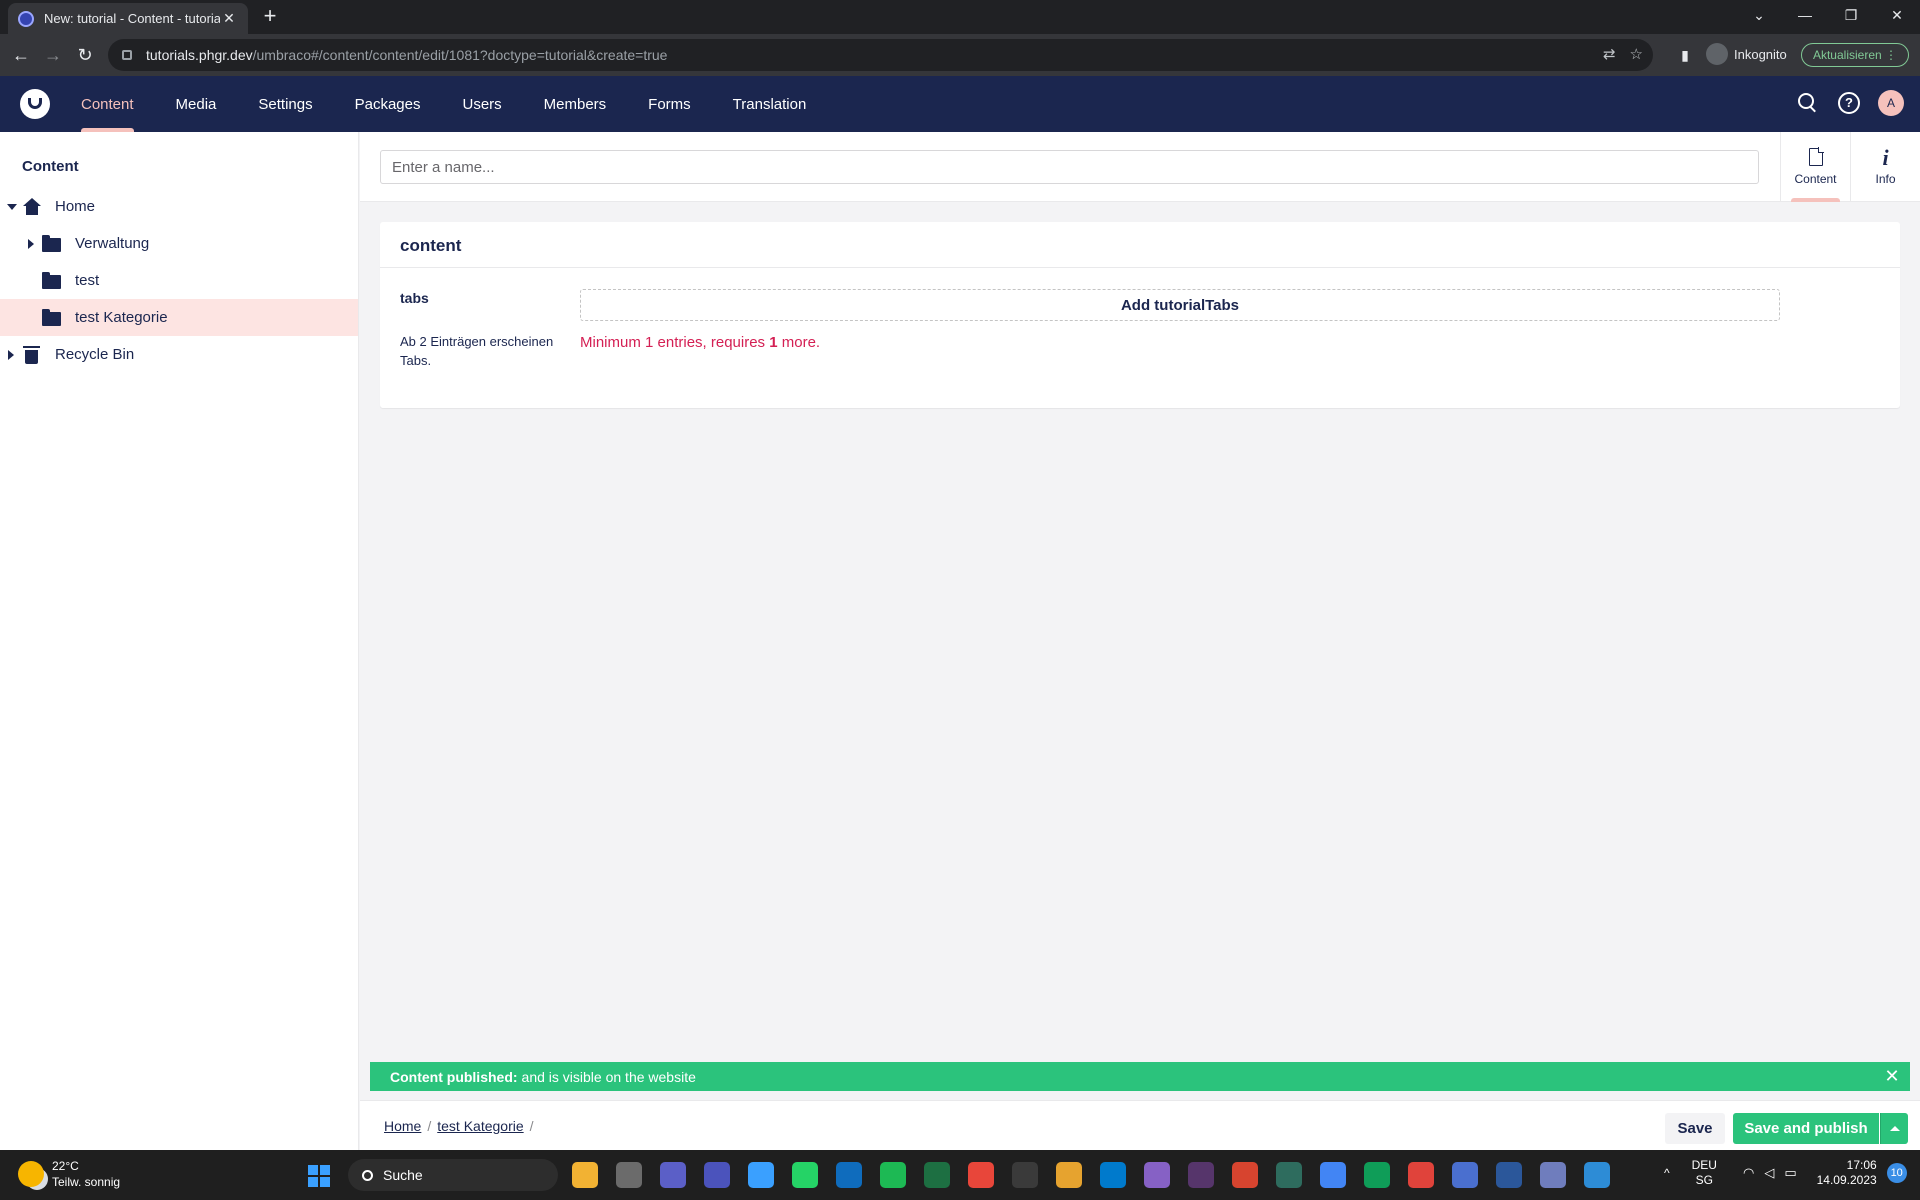 Image resolution: width=1920 pixels, height=1200 pixels. What do you see at coordinates (1891, 103) in the screenshot?
I see `user-avatar: A` at bounding box center [1891, 103].